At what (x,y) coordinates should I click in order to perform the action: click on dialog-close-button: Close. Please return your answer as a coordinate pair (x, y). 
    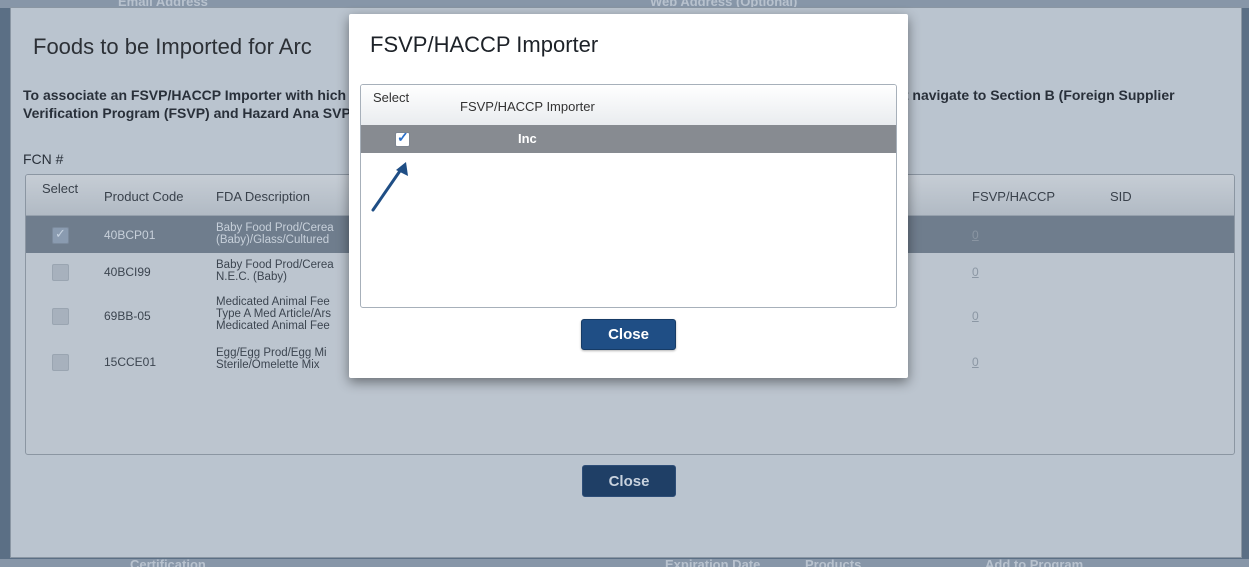
    Looking at the image, I should click on (628, 334).